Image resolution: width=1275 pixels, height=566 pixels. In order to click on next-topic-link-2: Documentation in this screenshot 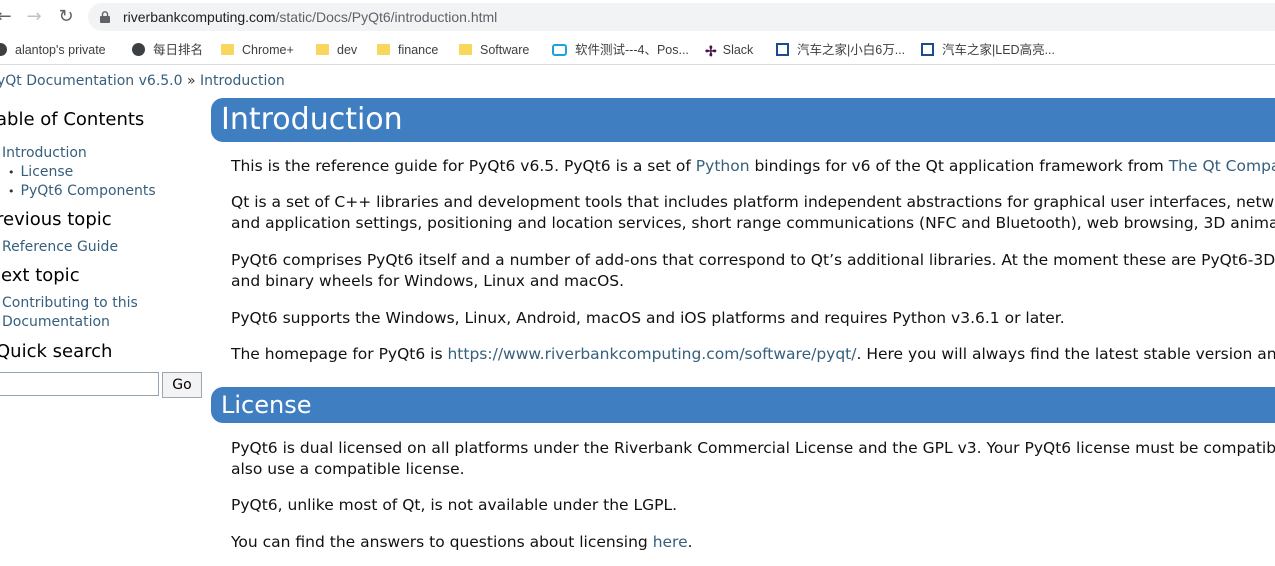, I will do `click(56, 320)`.